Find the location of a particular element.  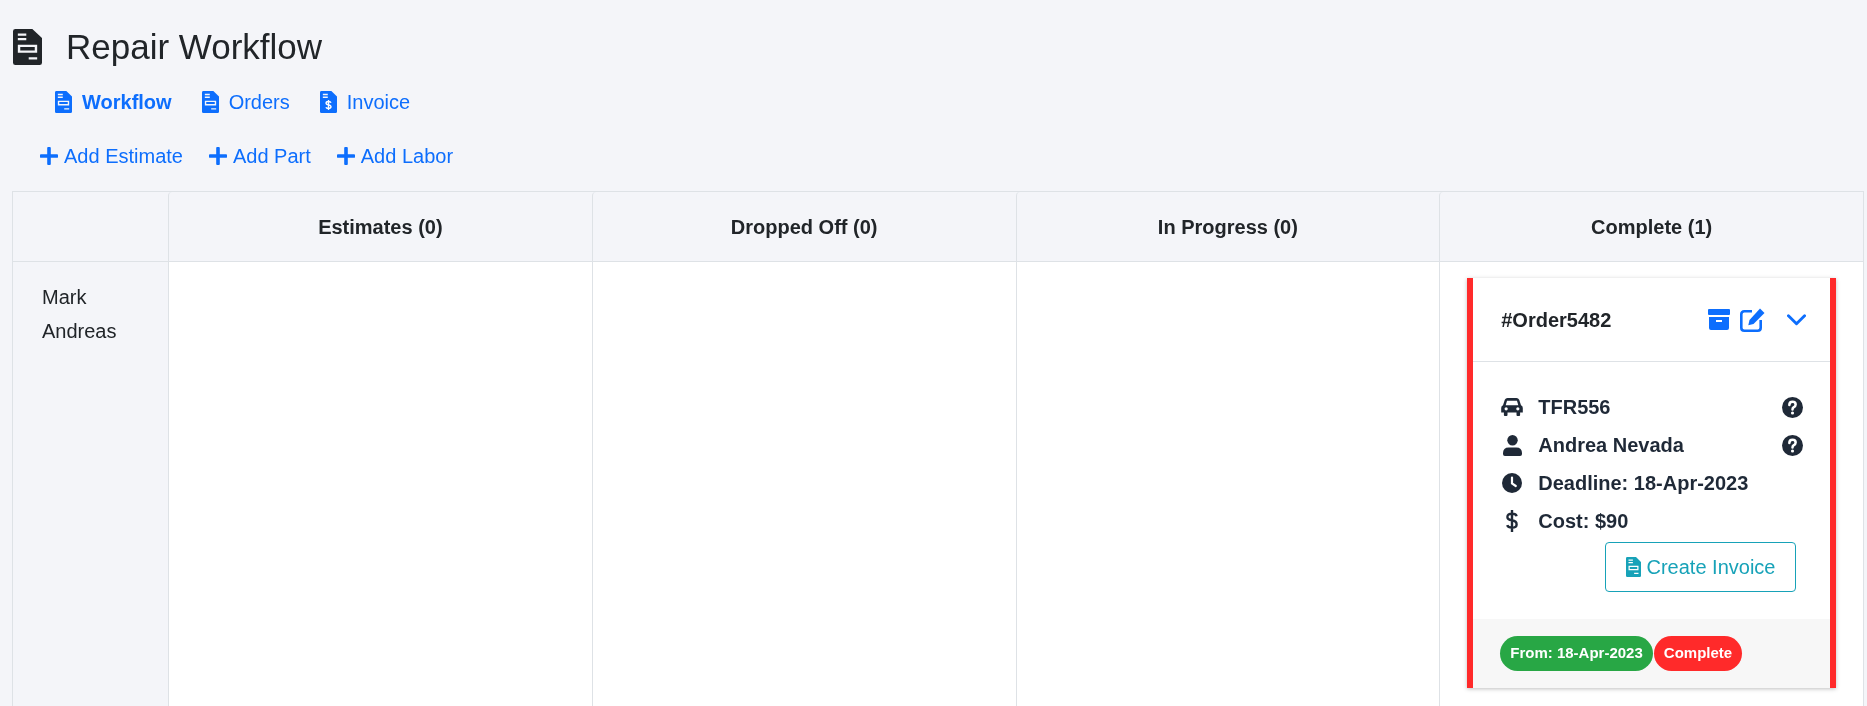

page-title: Repair Workflow is located at coordinates (194, 47).